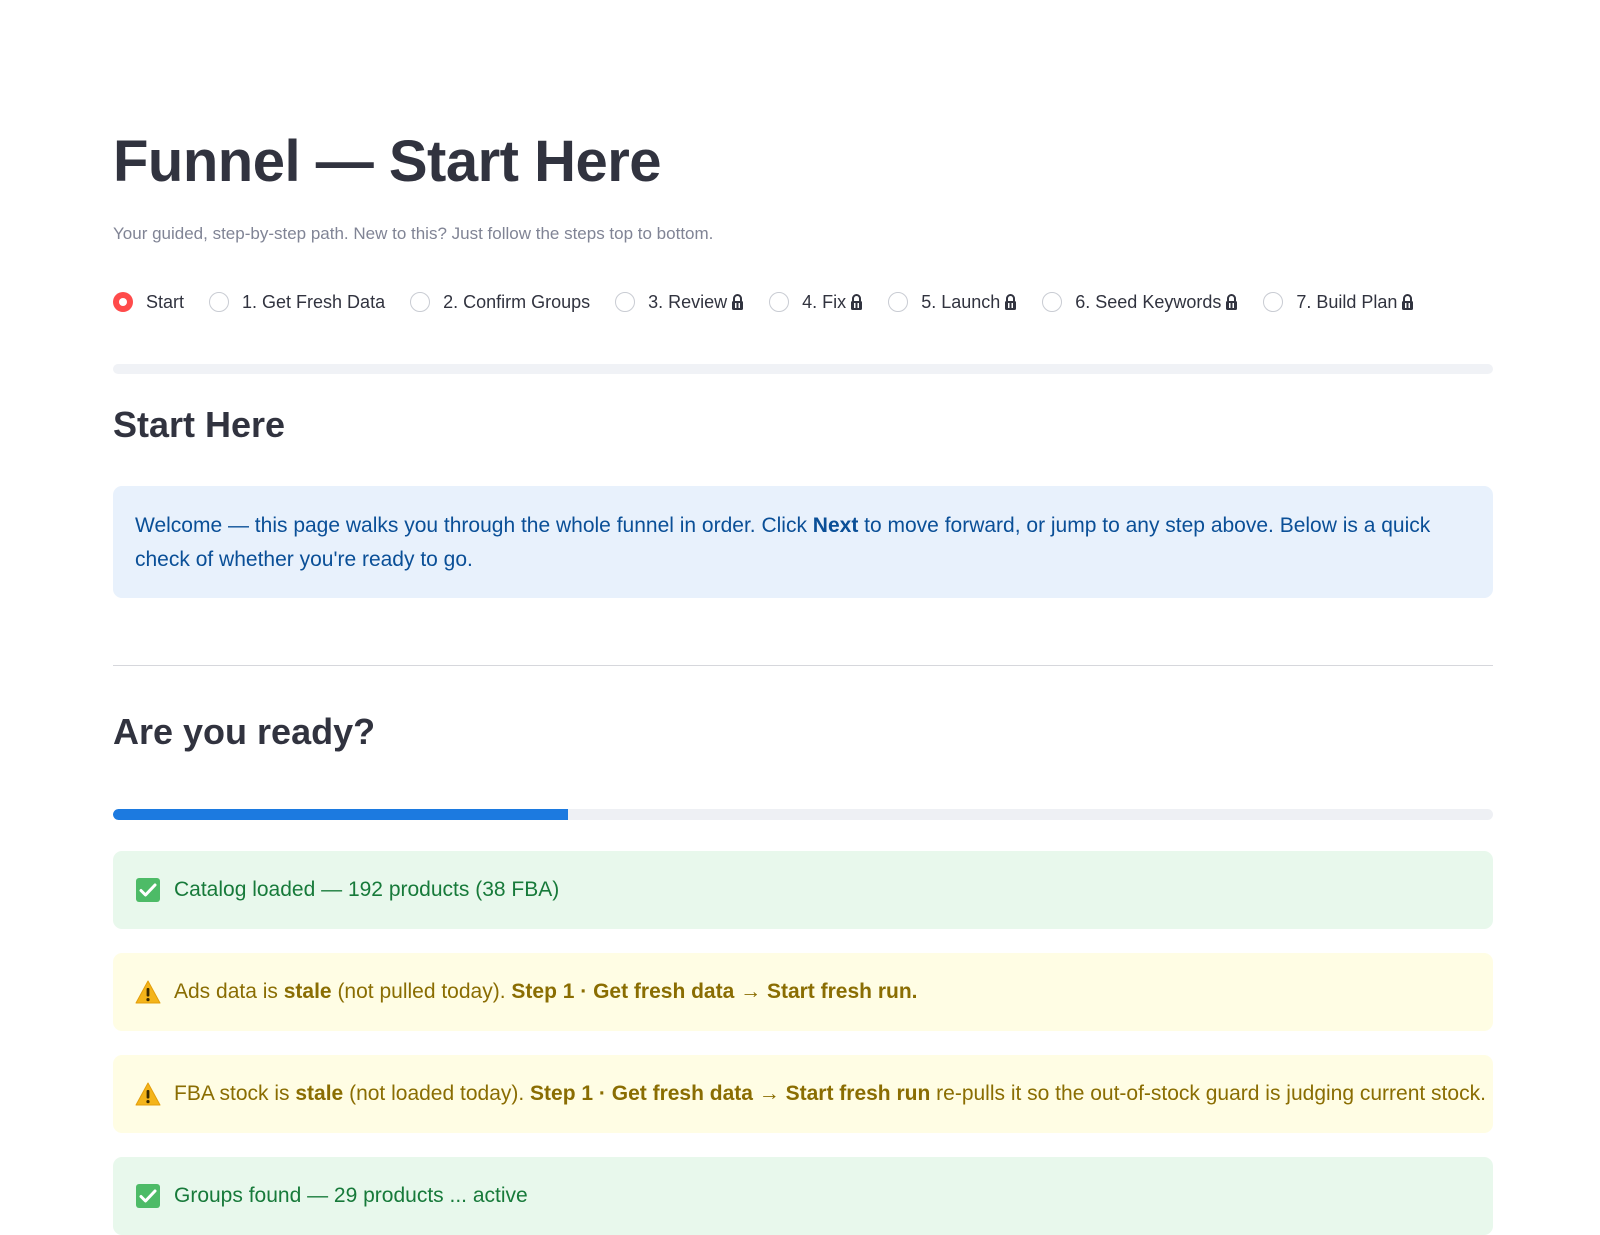  I want to click on check-text: Groups found — 29 products ... active, so click(351, 1196).